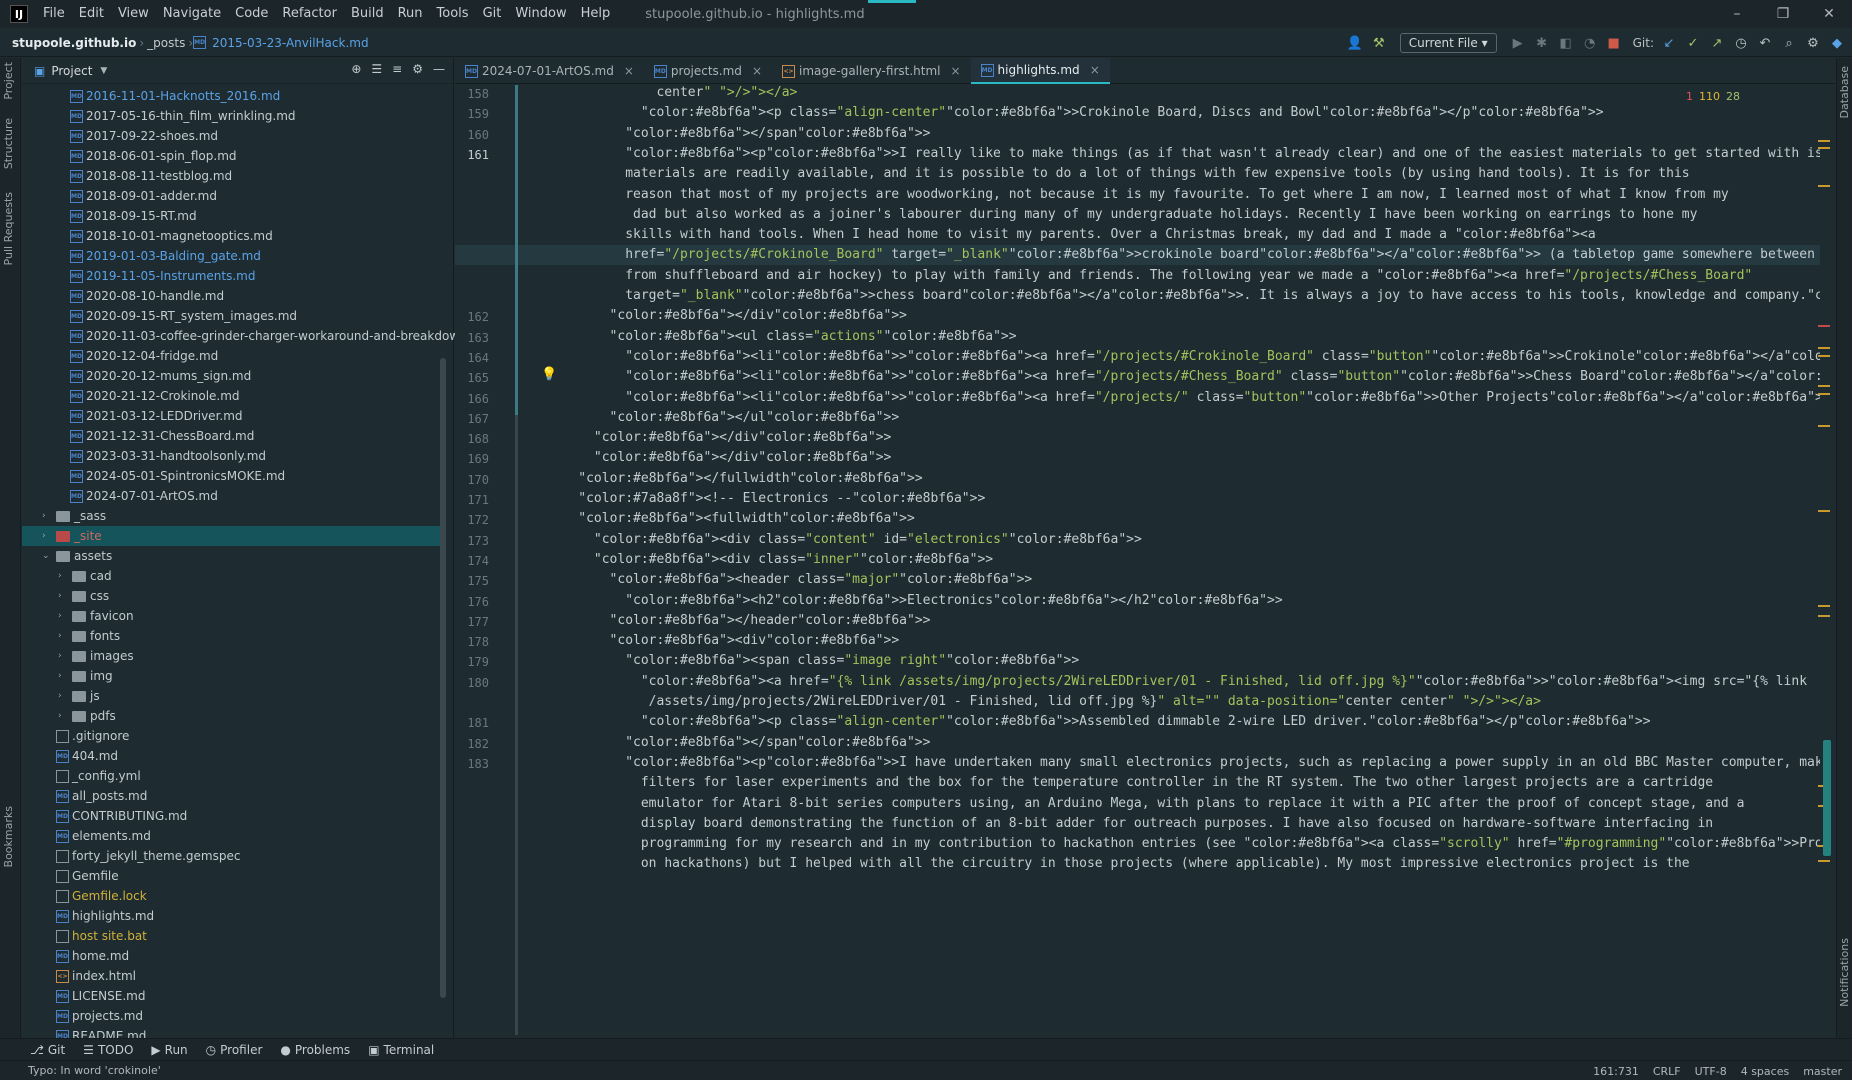  I want to click on tree-item: › pdfs, so click(232, 716).